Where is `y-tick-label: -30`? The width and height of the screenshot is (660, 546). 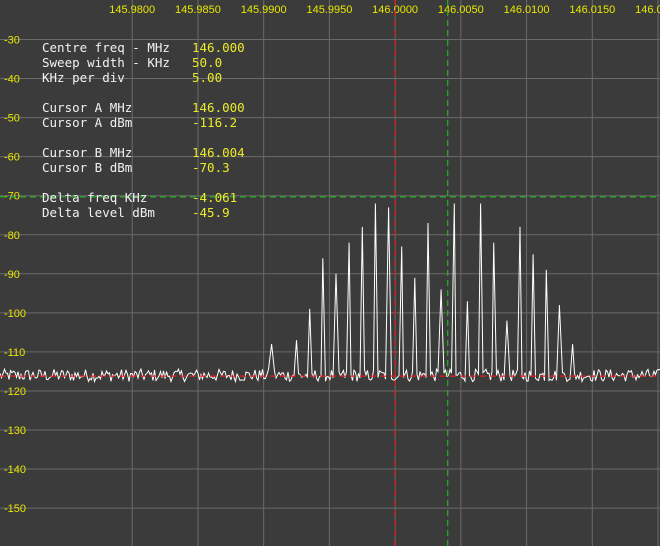
y-tick-label: -30 is located at coordinates (12, 41).